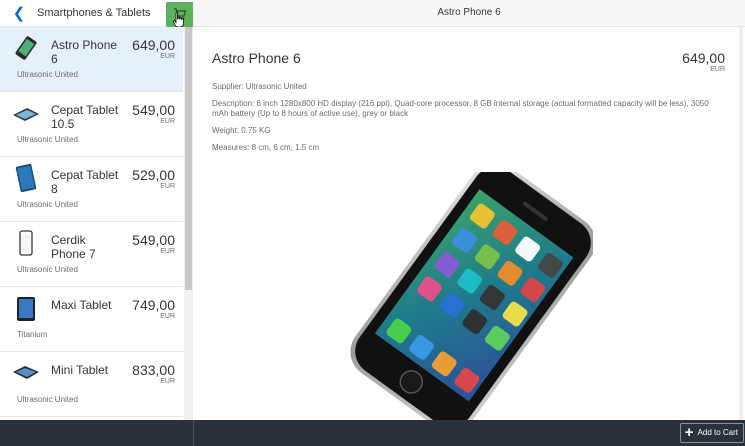 The image size is (745, 446). What do you see at coordinates (153, 175) in the screenshot?
I see `product-price: 529,00` at bounding box center [153, 175].